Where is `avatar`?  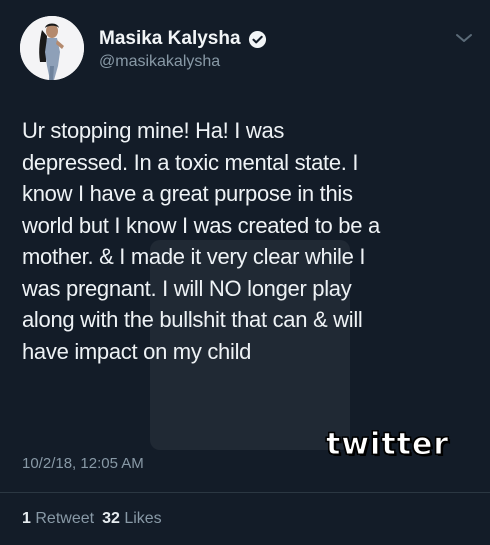
avatar is located at coordinates (52, 48).